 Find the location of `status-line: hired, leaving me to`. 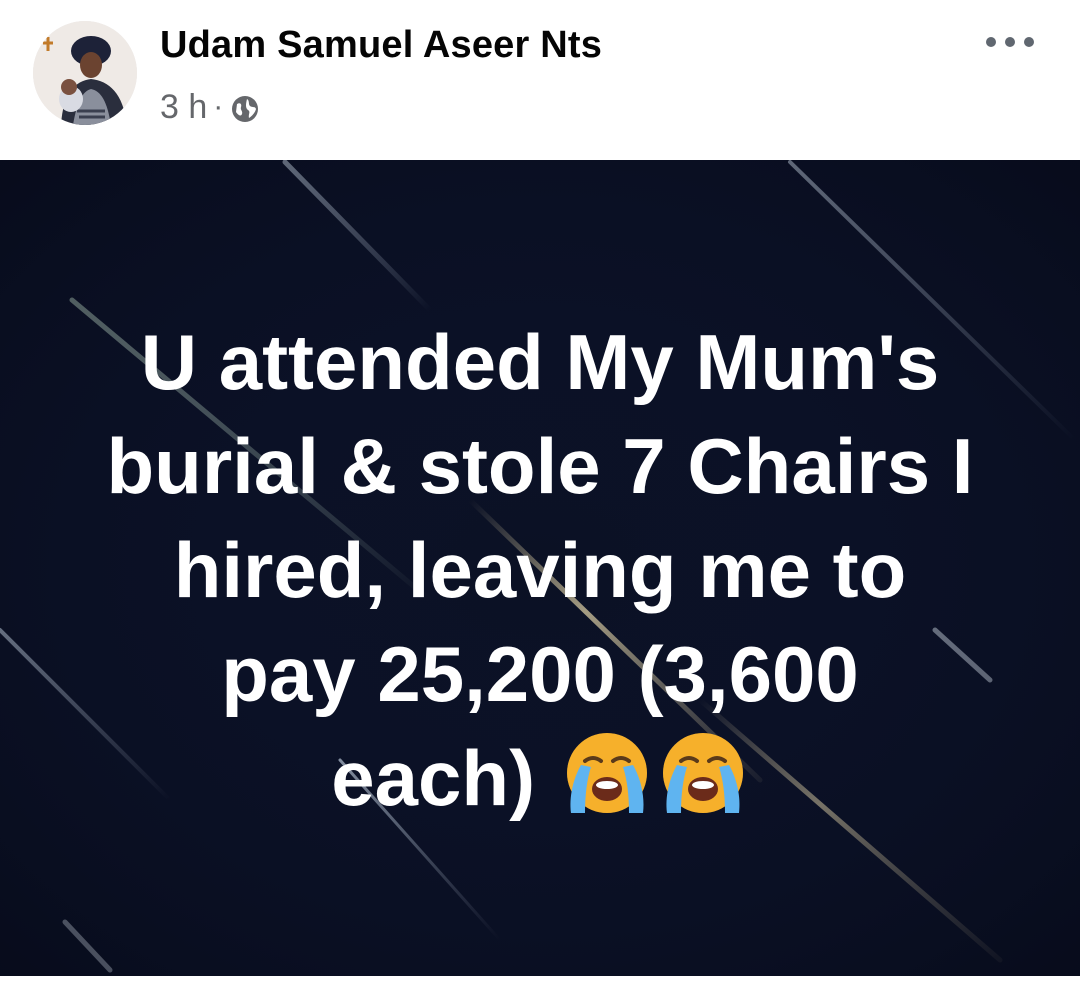

status-line: hired, leaving me to is located at coordinates (540, 570).